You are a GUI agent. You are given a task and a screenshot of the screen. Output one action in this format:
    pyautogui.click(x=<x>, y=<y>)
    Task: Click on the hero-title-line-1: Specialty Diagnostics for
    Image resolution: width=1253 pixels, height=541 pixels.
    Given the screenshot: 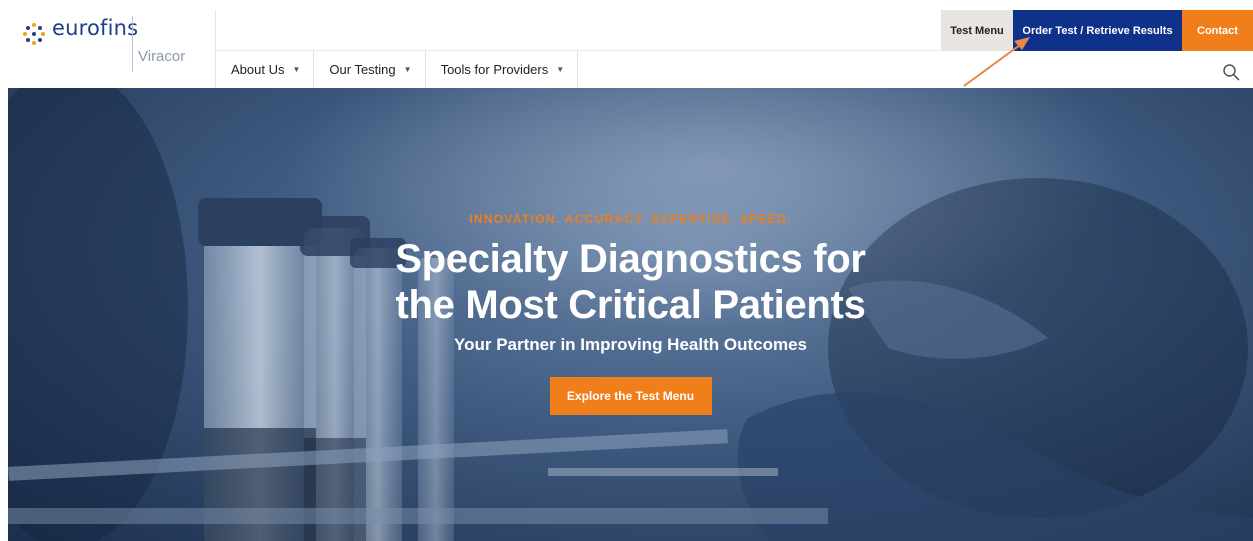 What is the action you would take?
    pyautogui.click(x=630, y=259)
    